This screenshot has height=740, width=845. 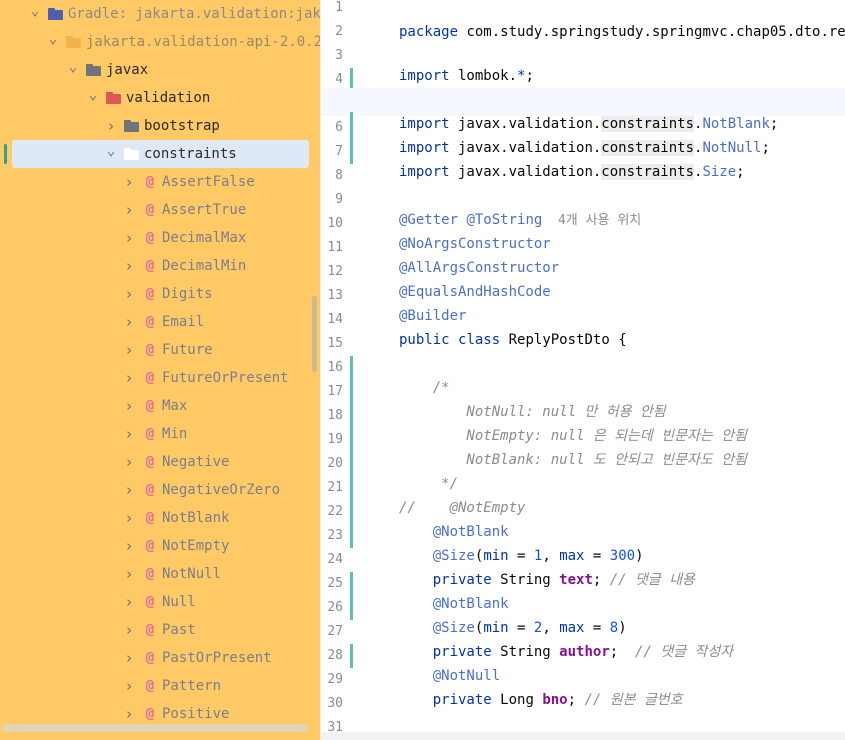 I want to click on tree-item: › @ AssertTrue, so click(x=160, y=210).